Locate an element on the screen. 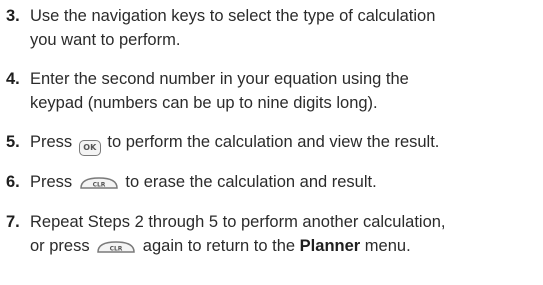  step-number: 3. is located at coordinates (13, 16).